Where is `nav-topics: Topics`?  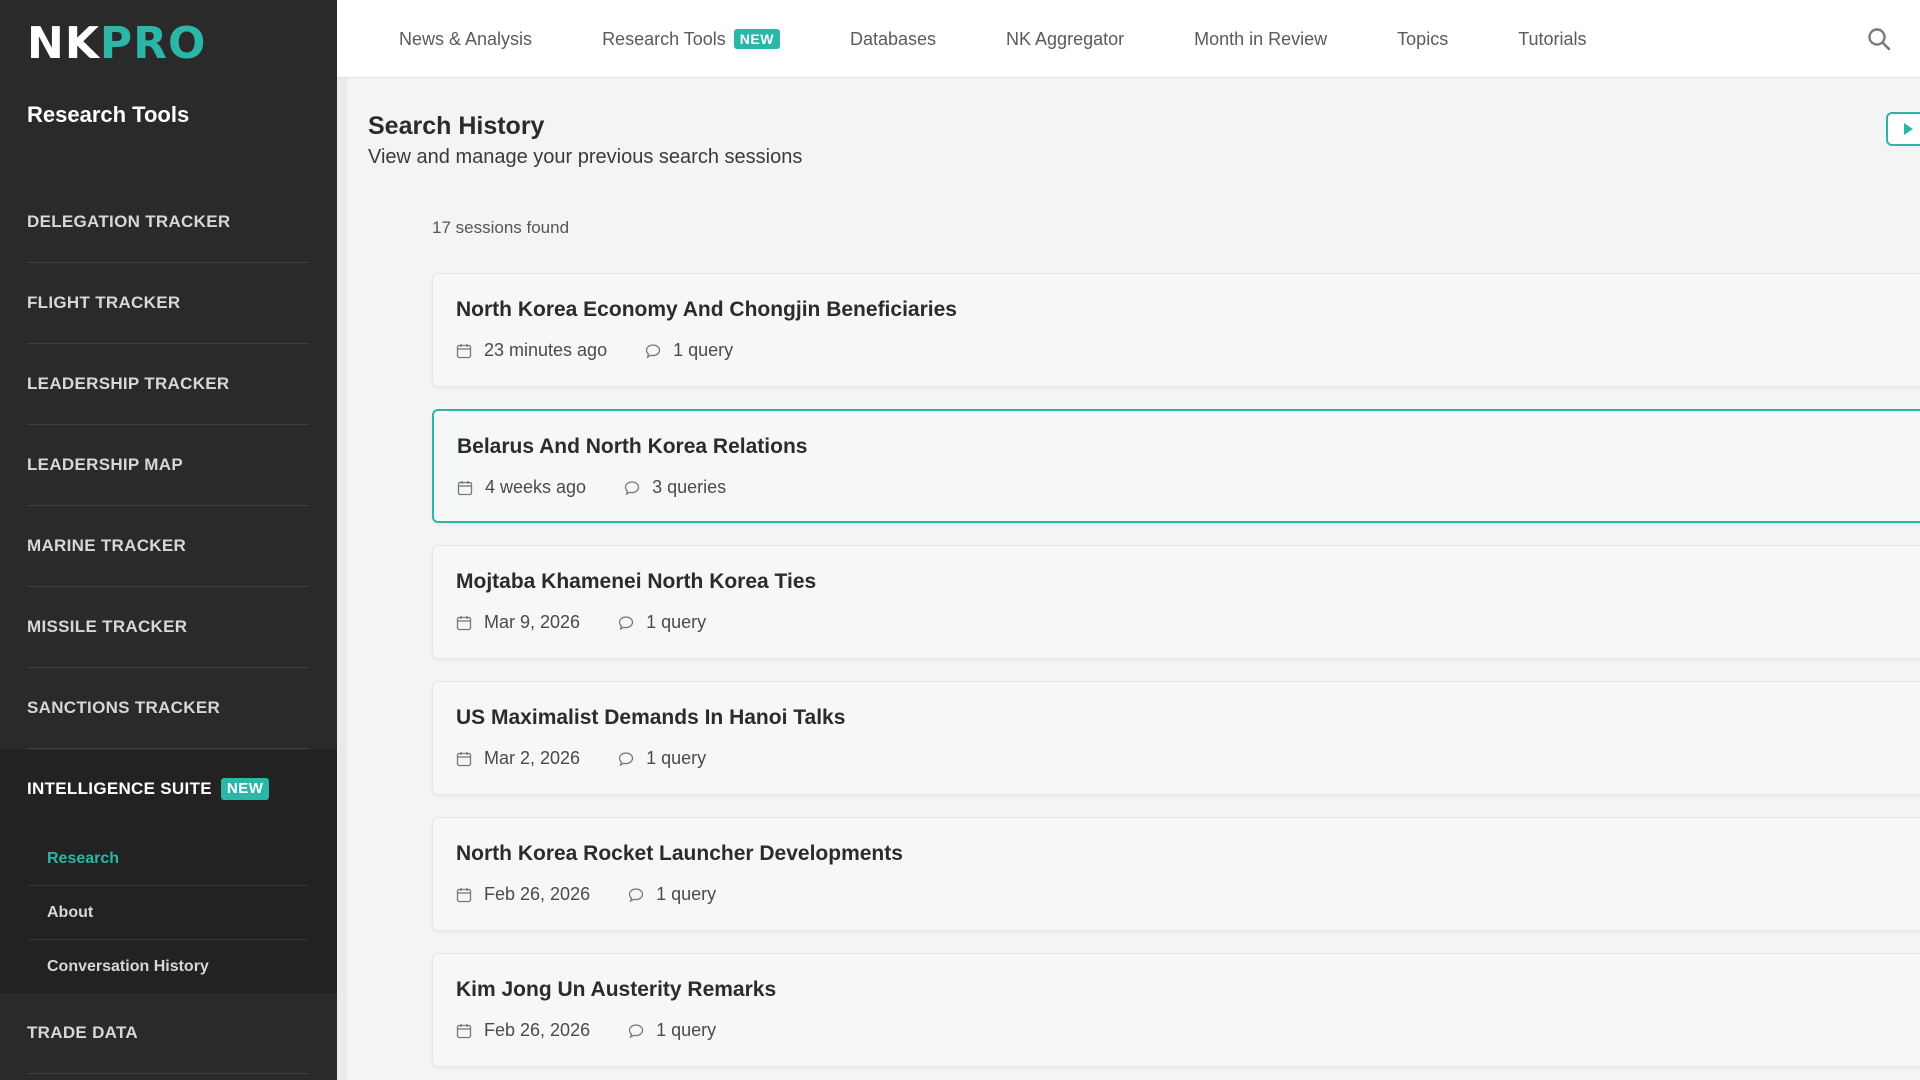
nav-topics: Topics is located at coordinates (1422, 39).